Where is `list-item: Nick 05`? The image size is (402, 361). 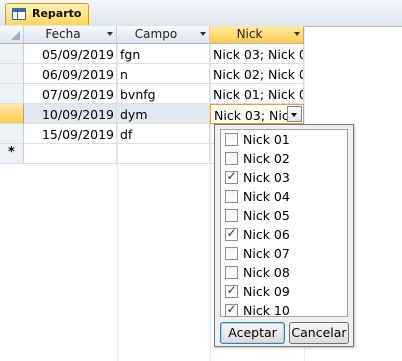 list-item: Nick 05 is located at coordinates (284, 215).